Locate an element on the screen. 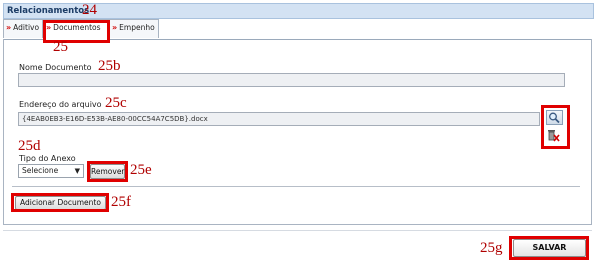  nome-documento-label: Nome Documento is located at coordinates (55, 67).